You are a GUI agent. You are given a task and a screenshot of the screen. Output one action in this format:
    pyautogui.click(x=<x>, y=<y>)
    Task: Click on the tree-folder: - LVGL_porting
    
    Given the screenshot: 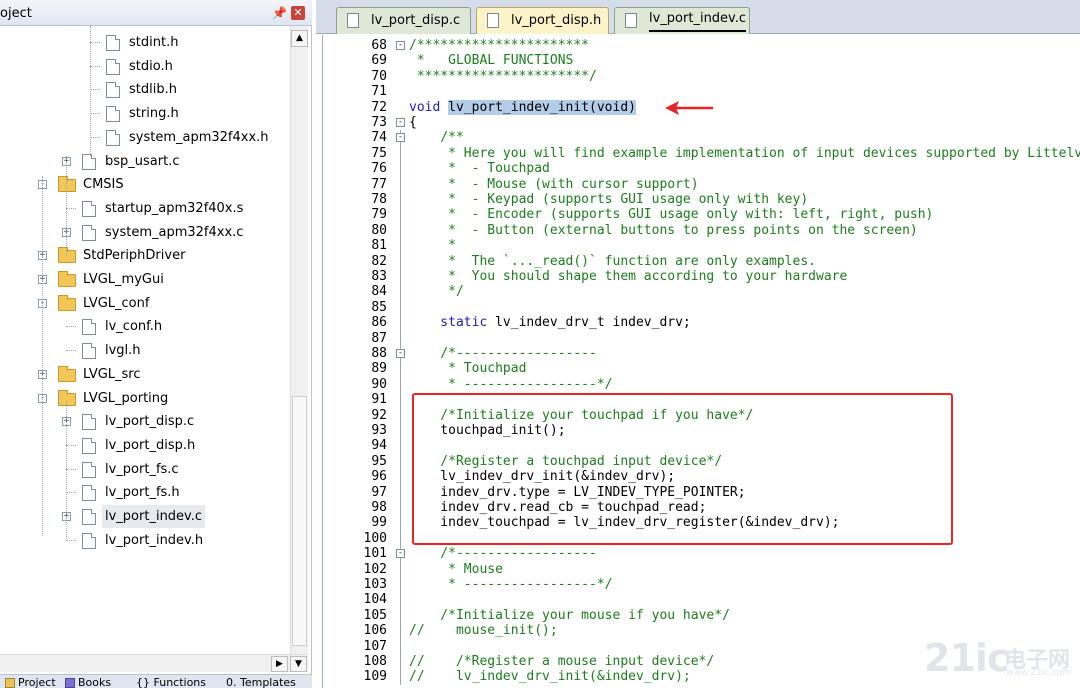 What is the action you would take?
    pyautogui.click(x=145, y=398)
    